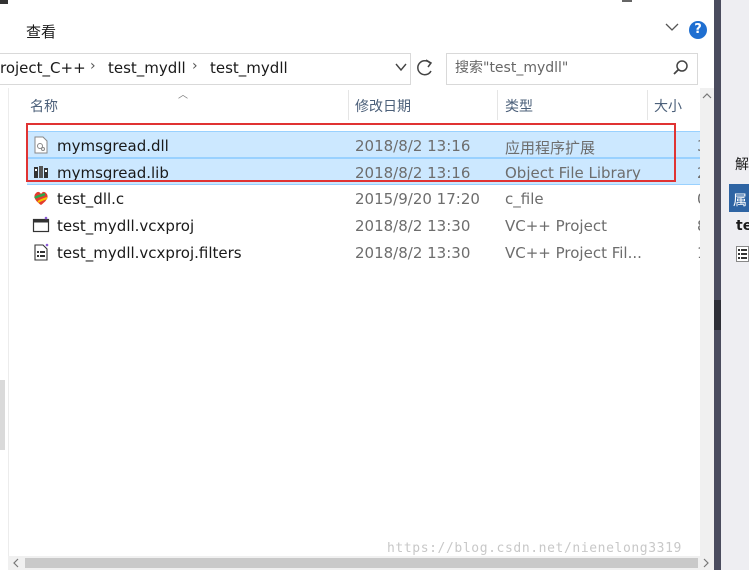 The width and height of the screenshot is (749, 570). I want to click on search-input, so click(555, 68).